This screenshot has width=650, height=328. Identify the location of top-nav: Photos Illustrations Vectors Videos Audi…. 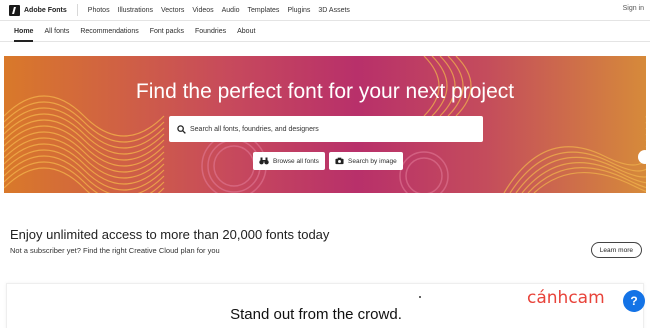
(219, 10).